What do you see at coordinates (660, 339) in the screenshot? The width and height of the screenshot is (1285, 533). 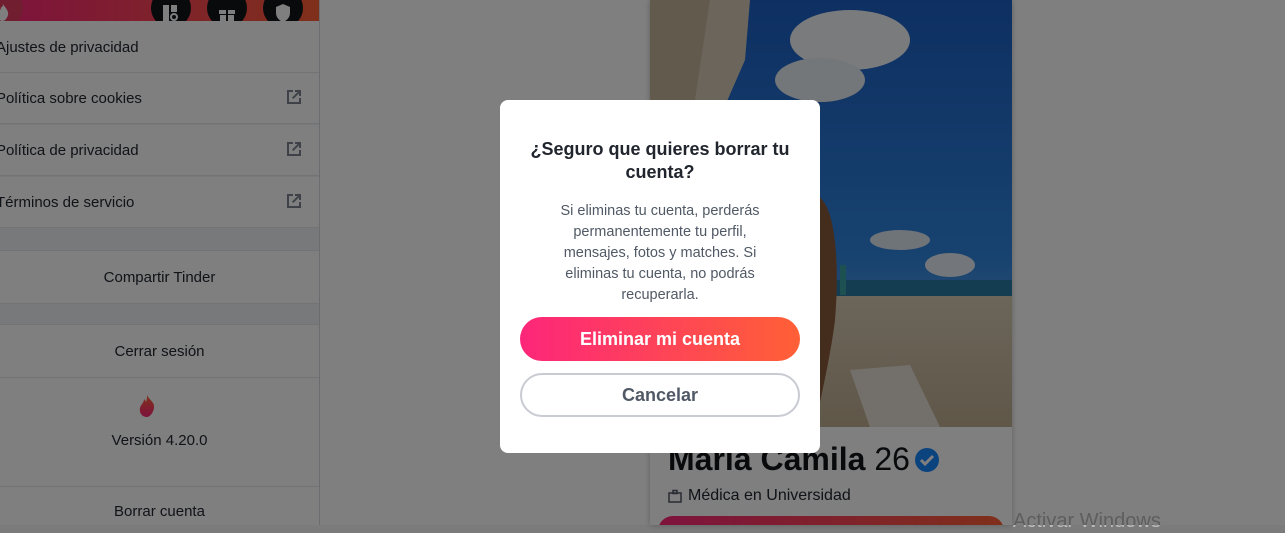 I see `confirm-delete-button: Eliminar mi cuenta` at bounding box center [660, 339].